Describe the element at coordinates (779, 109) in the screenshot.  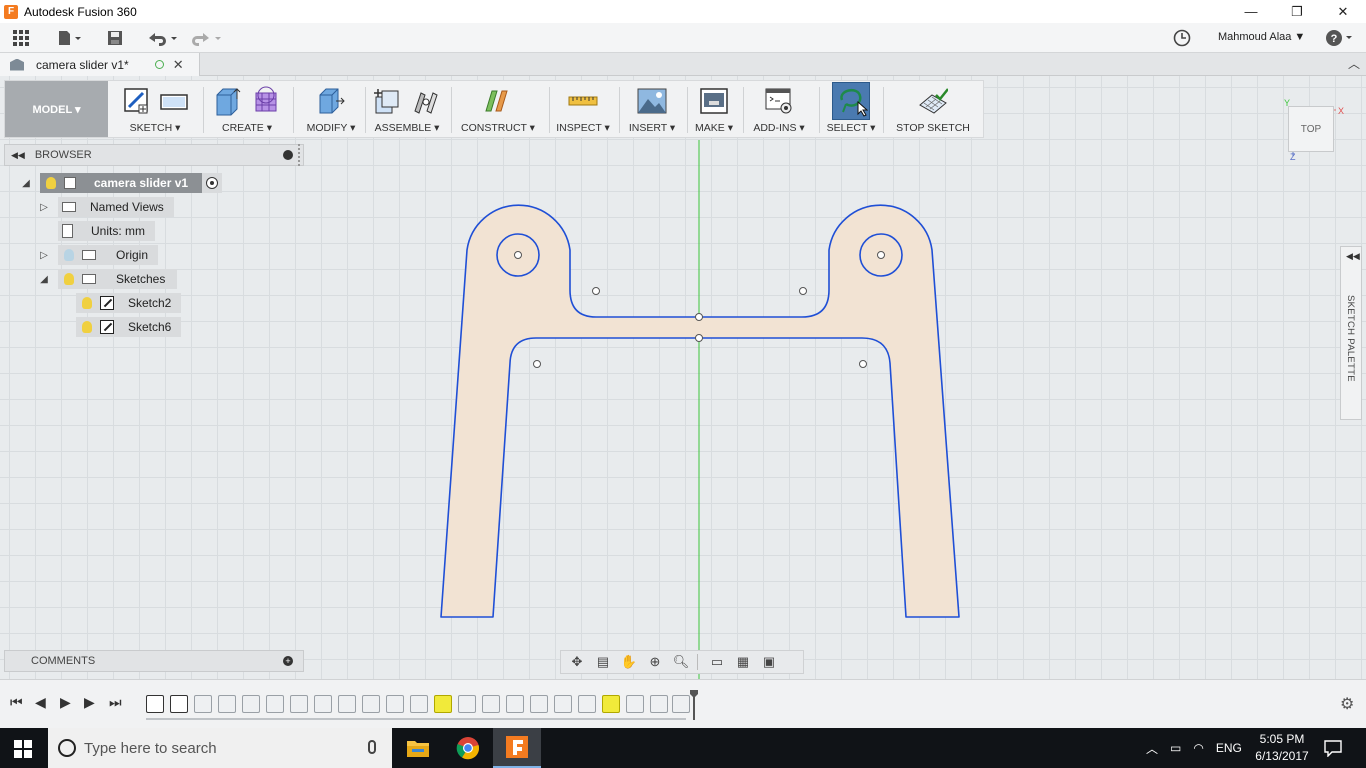
I see `add-ins-group: ADD-INS ▾` at that location.